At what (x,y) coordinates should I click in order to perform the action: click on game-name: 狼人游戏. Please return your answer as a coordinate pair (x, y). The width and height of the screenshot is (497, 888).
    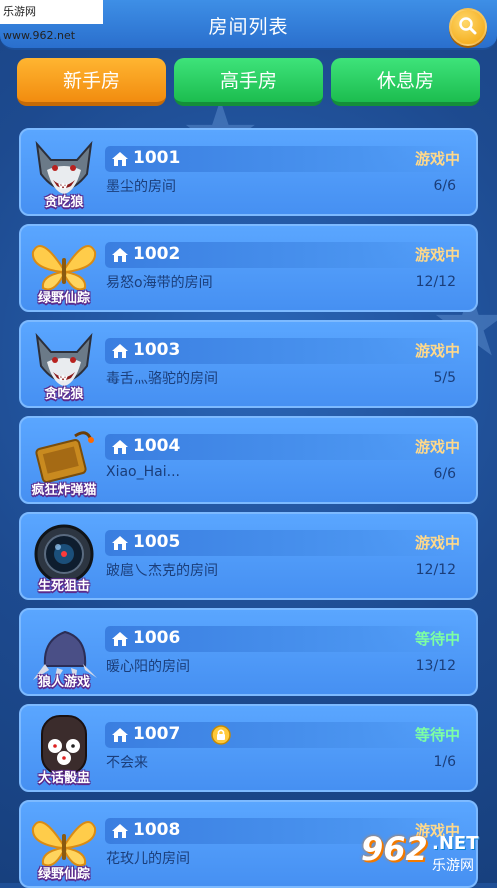
    Looking at the image, I should click on (63, 682).